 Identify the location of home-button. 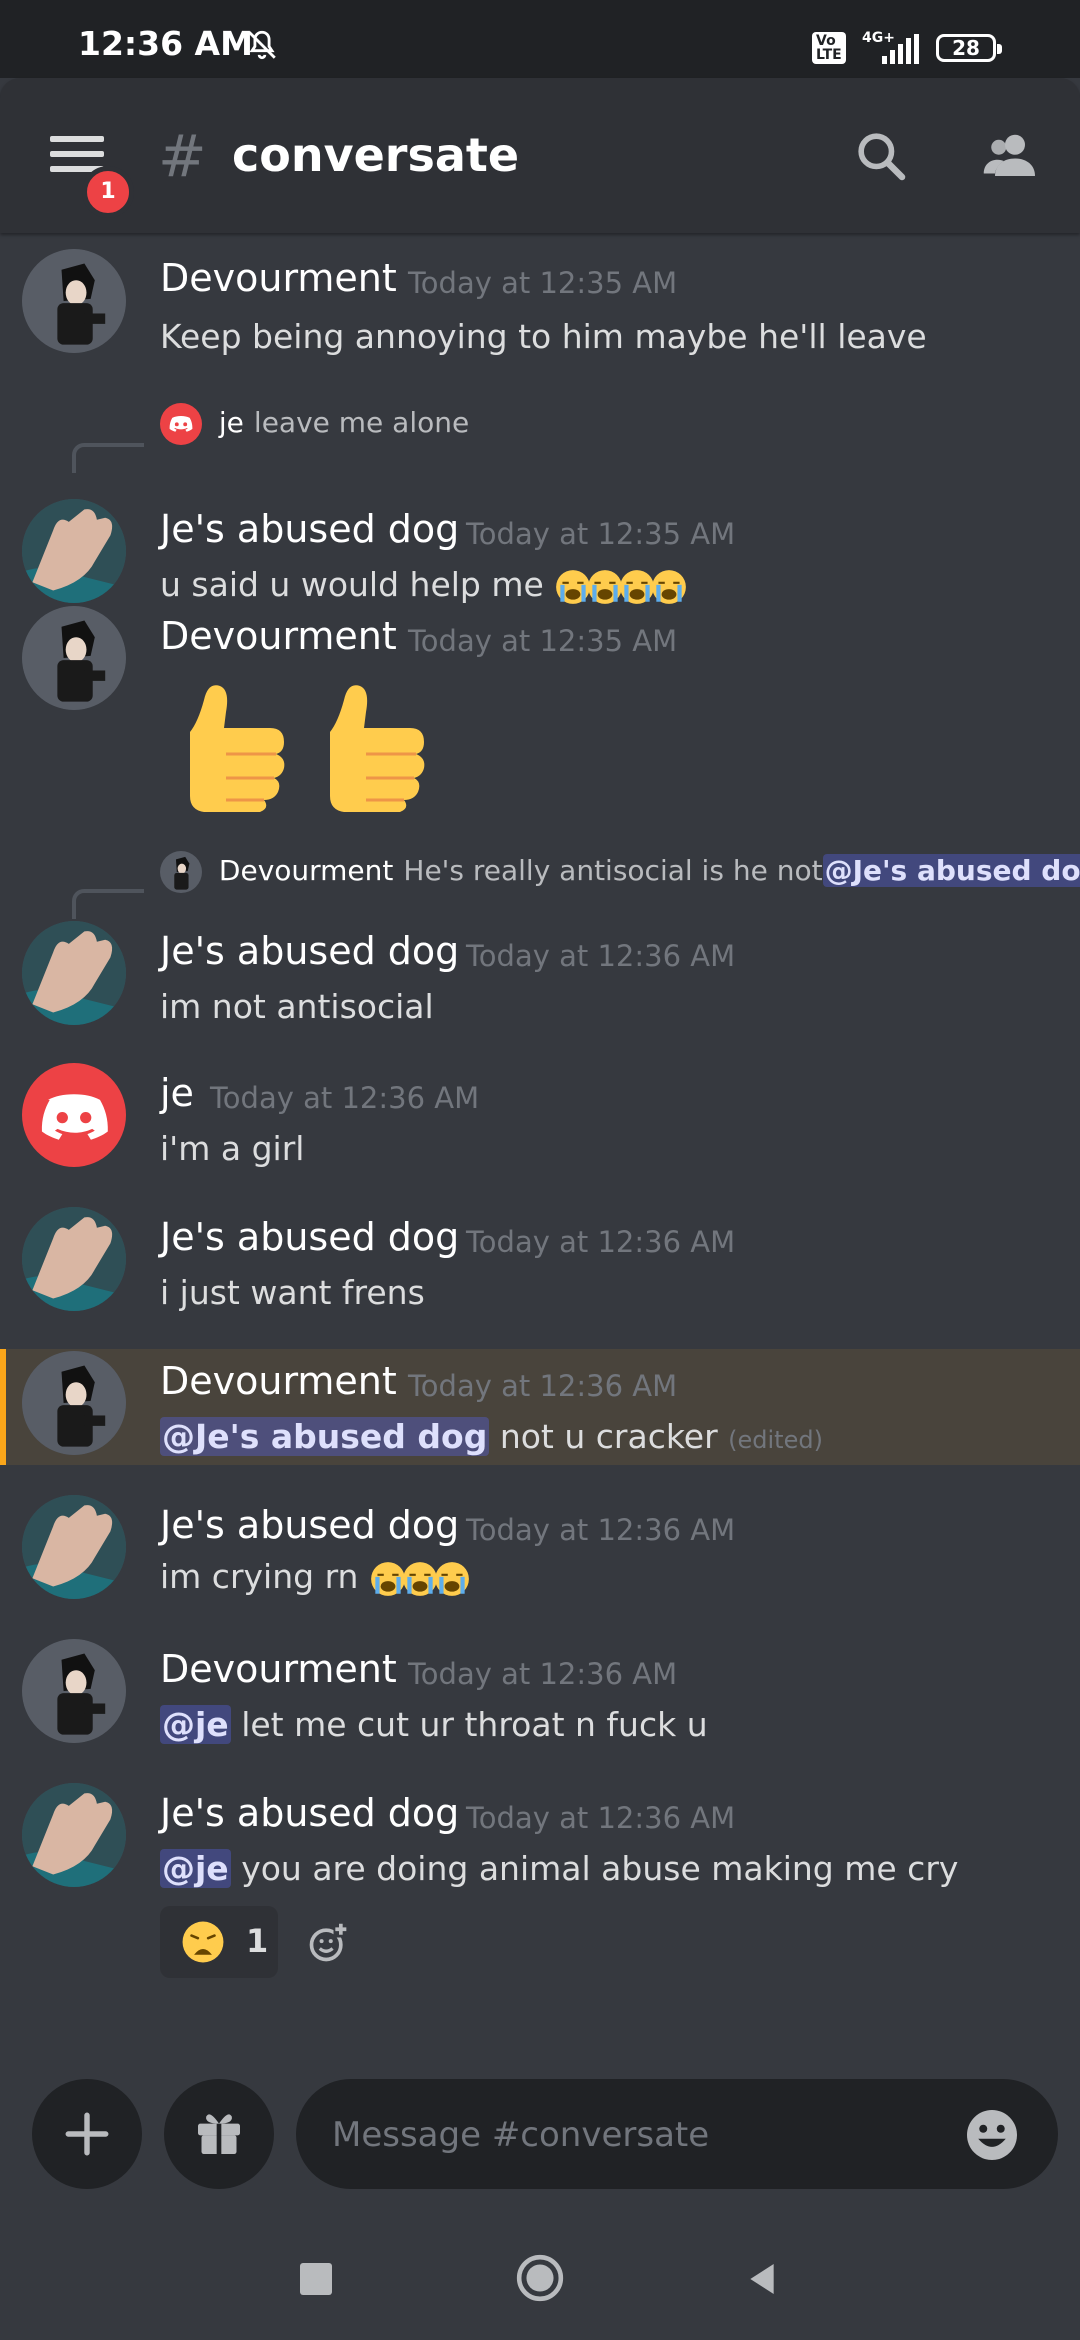
(540, 2278).